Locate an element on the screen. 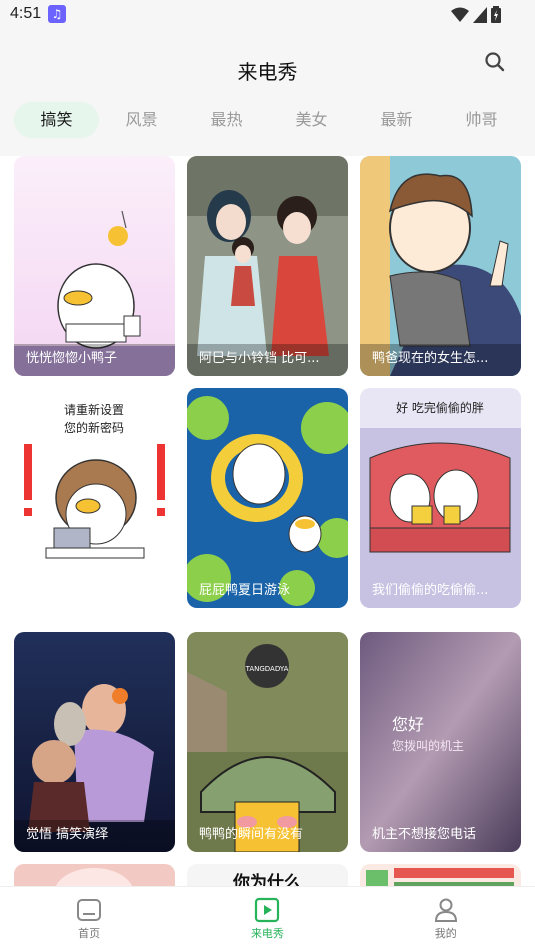 This screenshot has height=951, width=535. video-card: 屁屁鸭夏日游泳 is located at coordinates (267, 498).